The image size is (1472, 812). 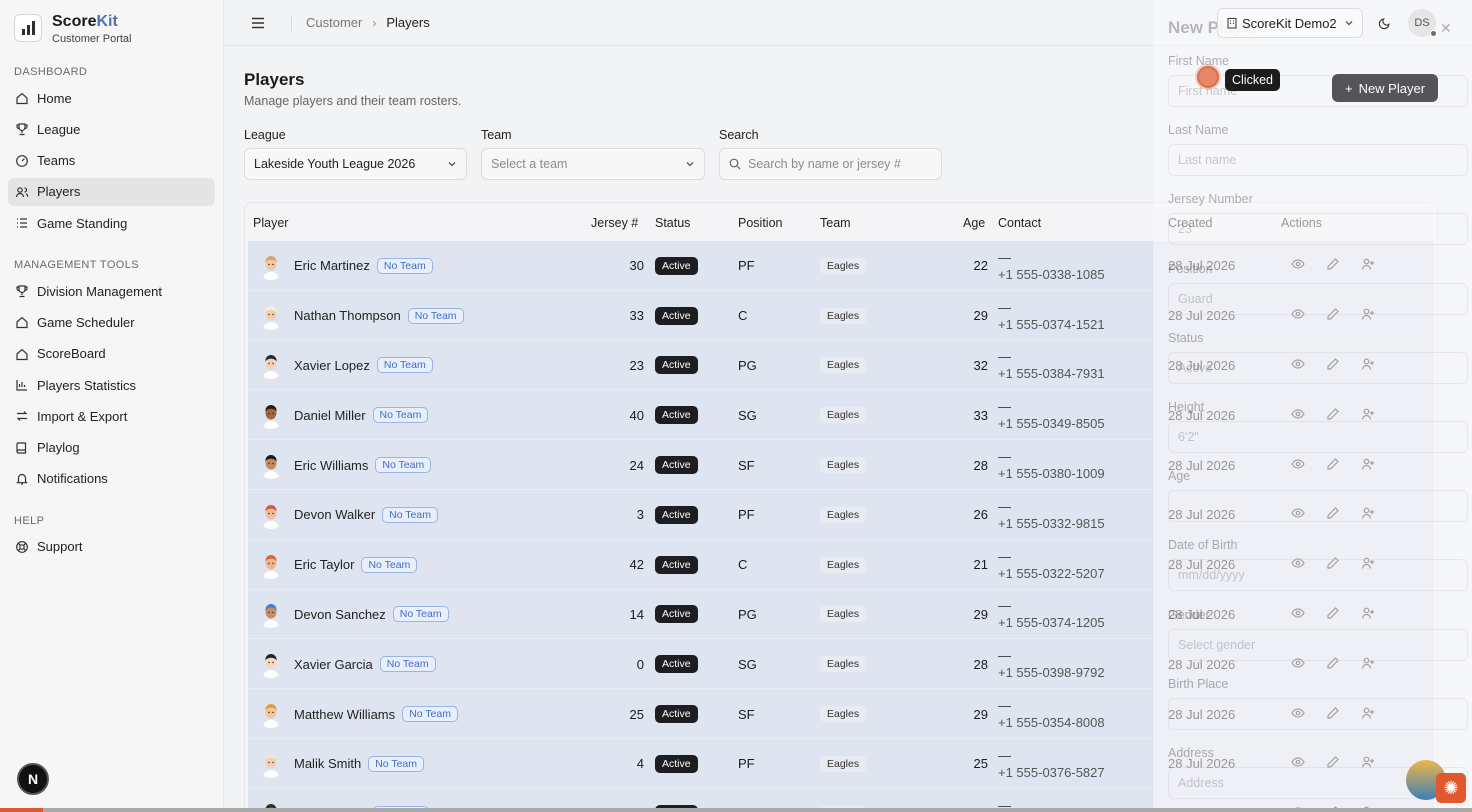 What do you see at coordinates (86, 322) in the screenshot?
I see `sidebar-item-label: Game Scheduler` at bounding box center [86, 322].